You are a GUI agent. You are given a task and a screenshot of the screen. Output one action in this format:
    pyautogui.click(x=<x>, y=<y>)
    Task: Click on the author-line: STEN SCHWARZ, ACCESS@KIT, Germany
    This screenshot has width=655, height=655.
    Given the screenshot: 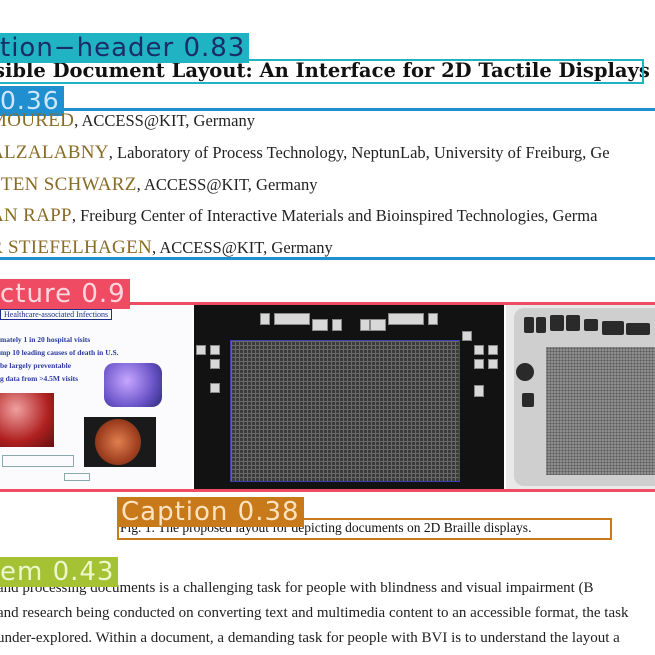 What is the action you would take?
    pyautogui.click(x=158, y=185)
    